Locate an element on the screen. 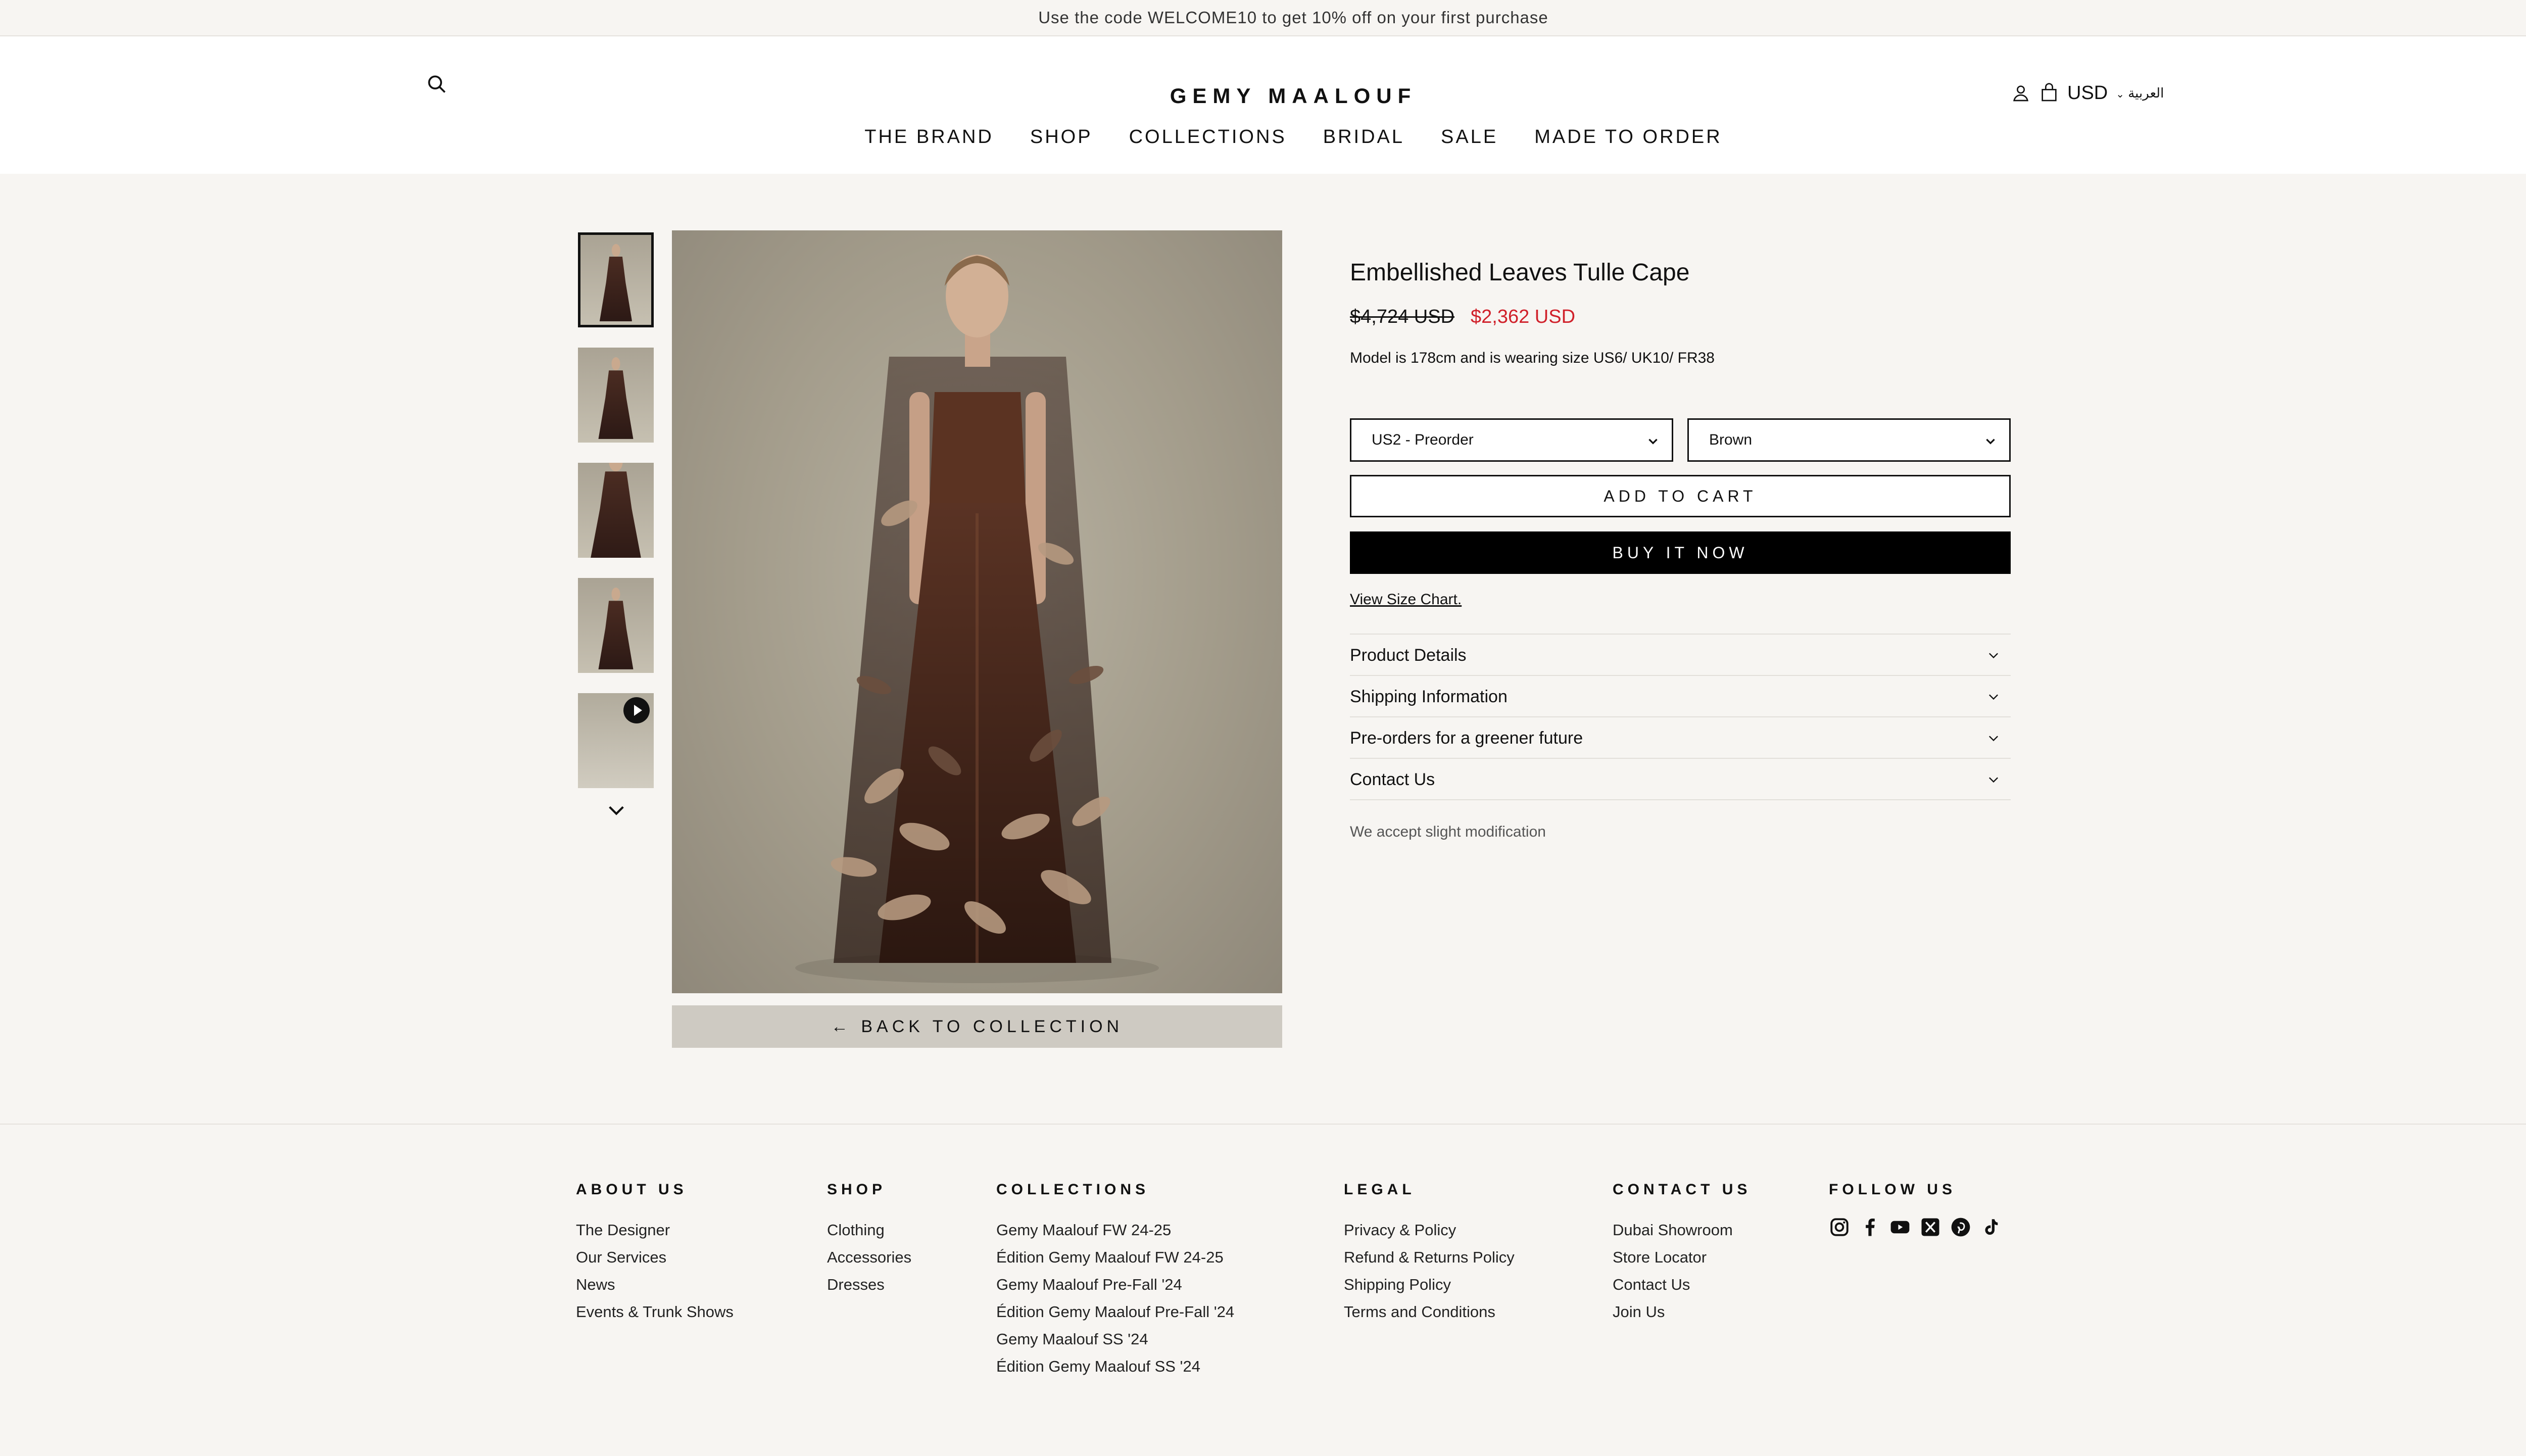 This screenshot has height=1456, width=2526. accordion-label: Pre-orders for a greener future is located at coordinates (1466, 738).